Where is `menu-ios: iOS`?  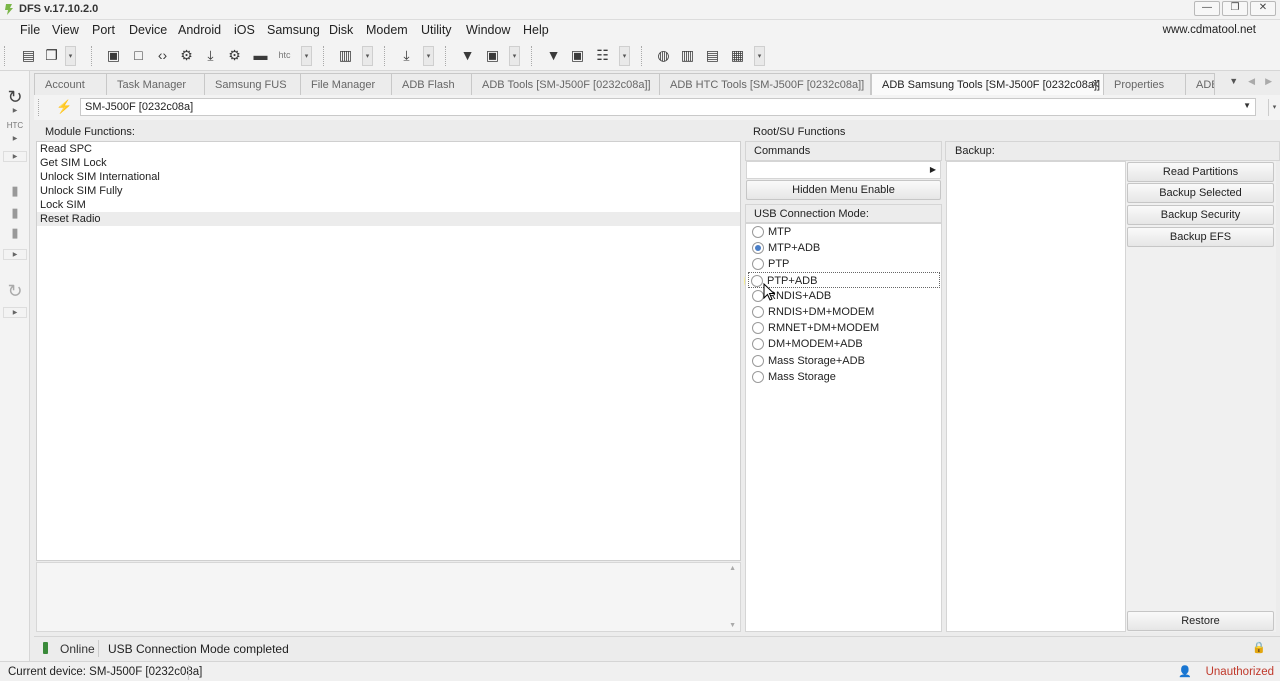 menu-ios: iOS is located at coordinates (244, 30).